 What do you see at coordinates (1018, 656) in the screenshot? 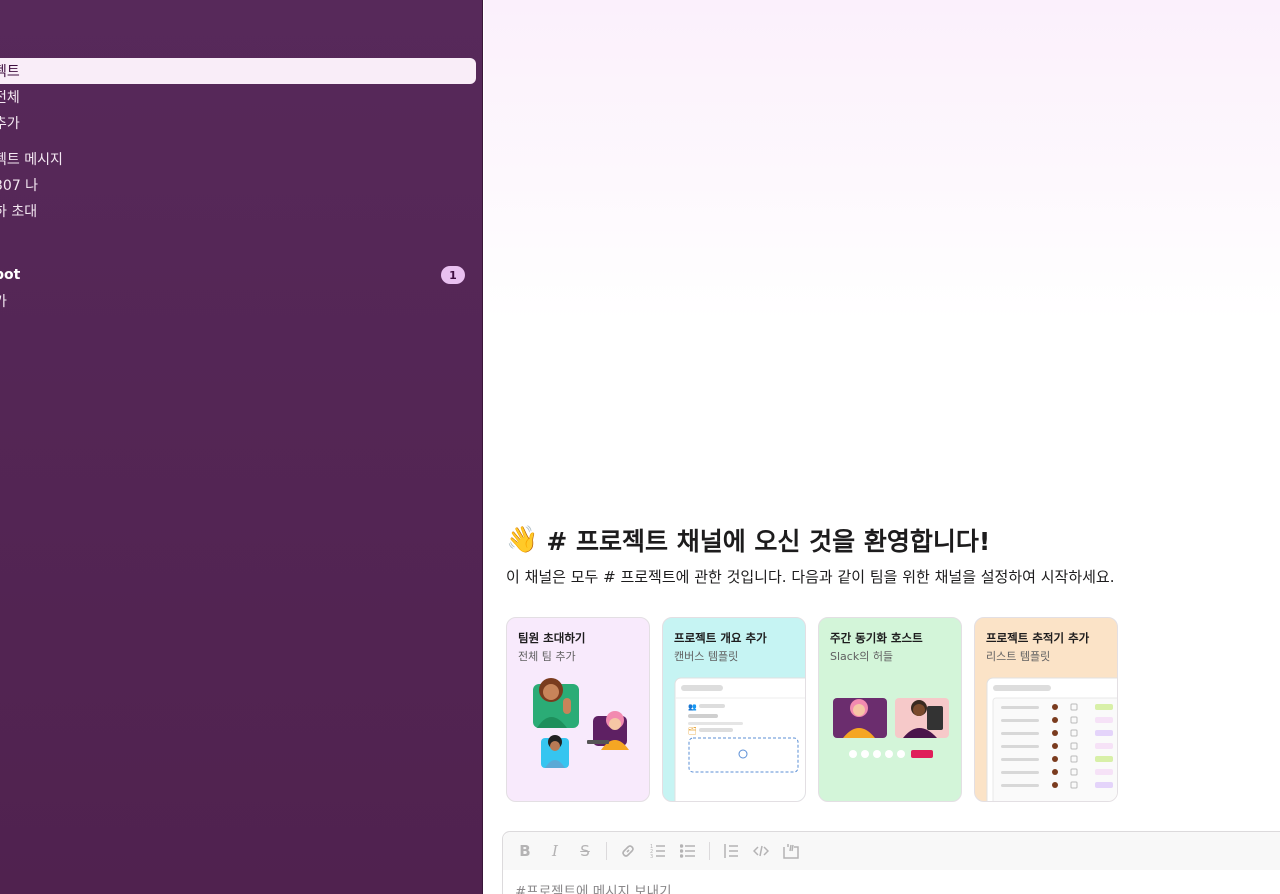
I see `card-subtitle: 리스트 템플릿` at bounding box center [1018, 656].